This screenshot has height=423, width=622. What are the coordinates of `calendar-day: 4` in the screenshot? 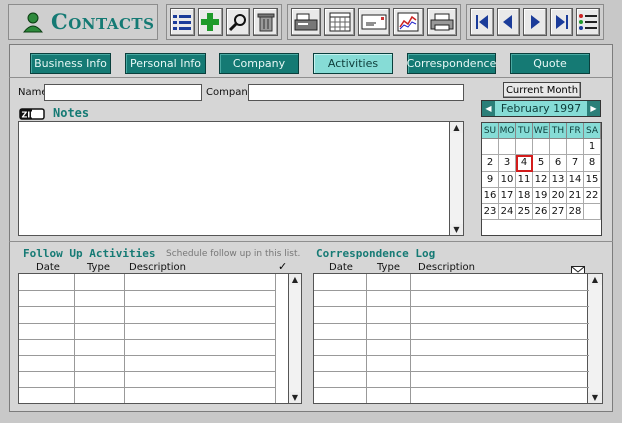 It's located at (524, 163).